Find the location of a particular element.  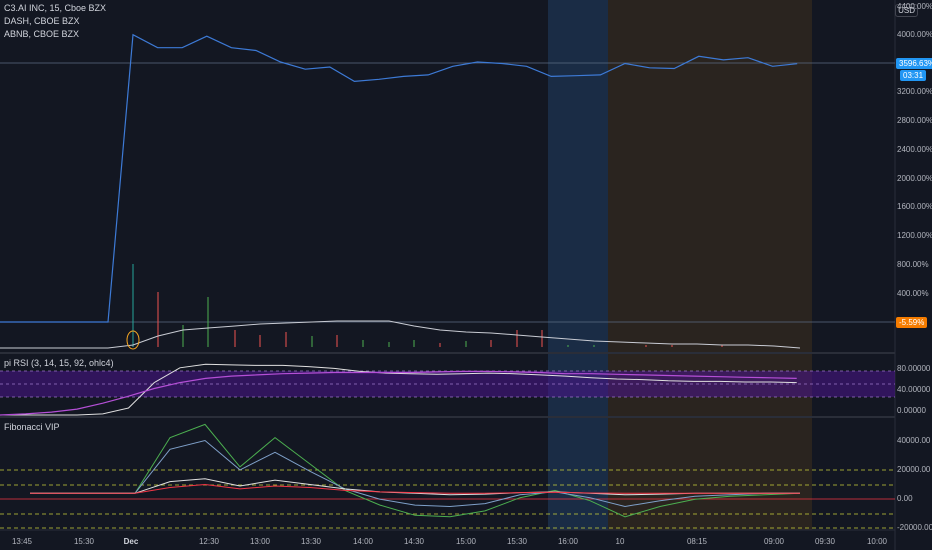

time-axis-label: 16:00 is located at coordinates (568, 541).